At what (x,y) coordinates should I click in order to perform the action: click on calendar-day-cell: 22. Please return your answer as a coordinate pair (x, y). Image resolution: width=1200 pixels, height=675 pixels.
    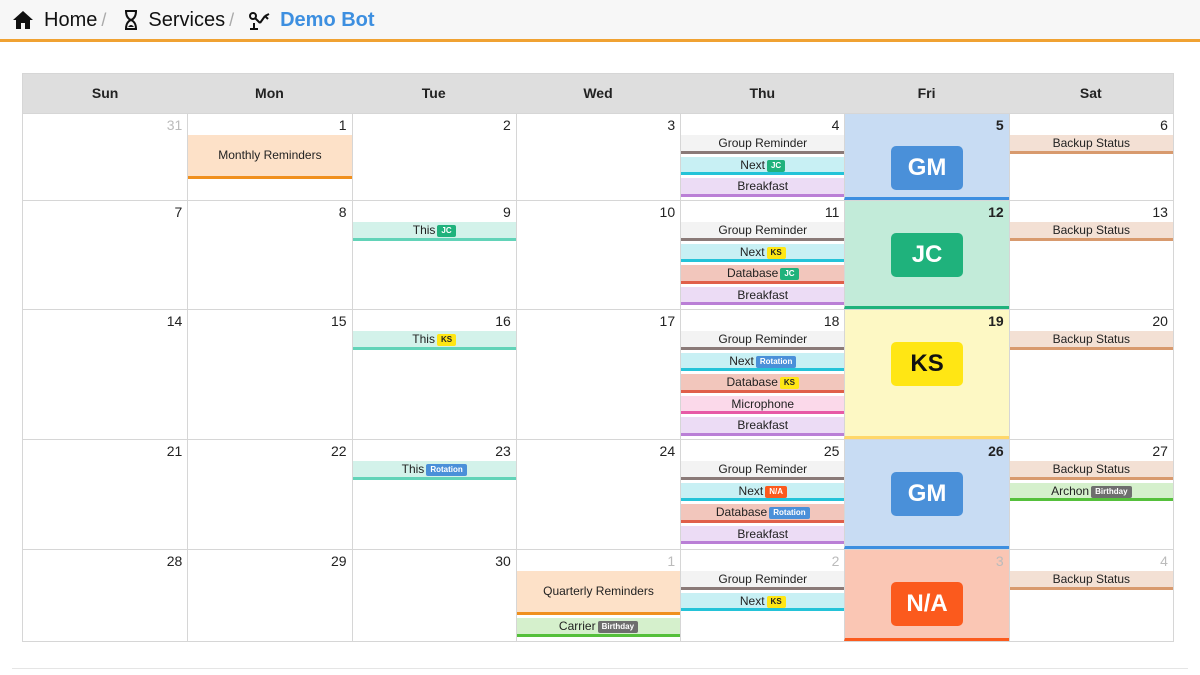
    Looking at the image, I should click on (269, 494).